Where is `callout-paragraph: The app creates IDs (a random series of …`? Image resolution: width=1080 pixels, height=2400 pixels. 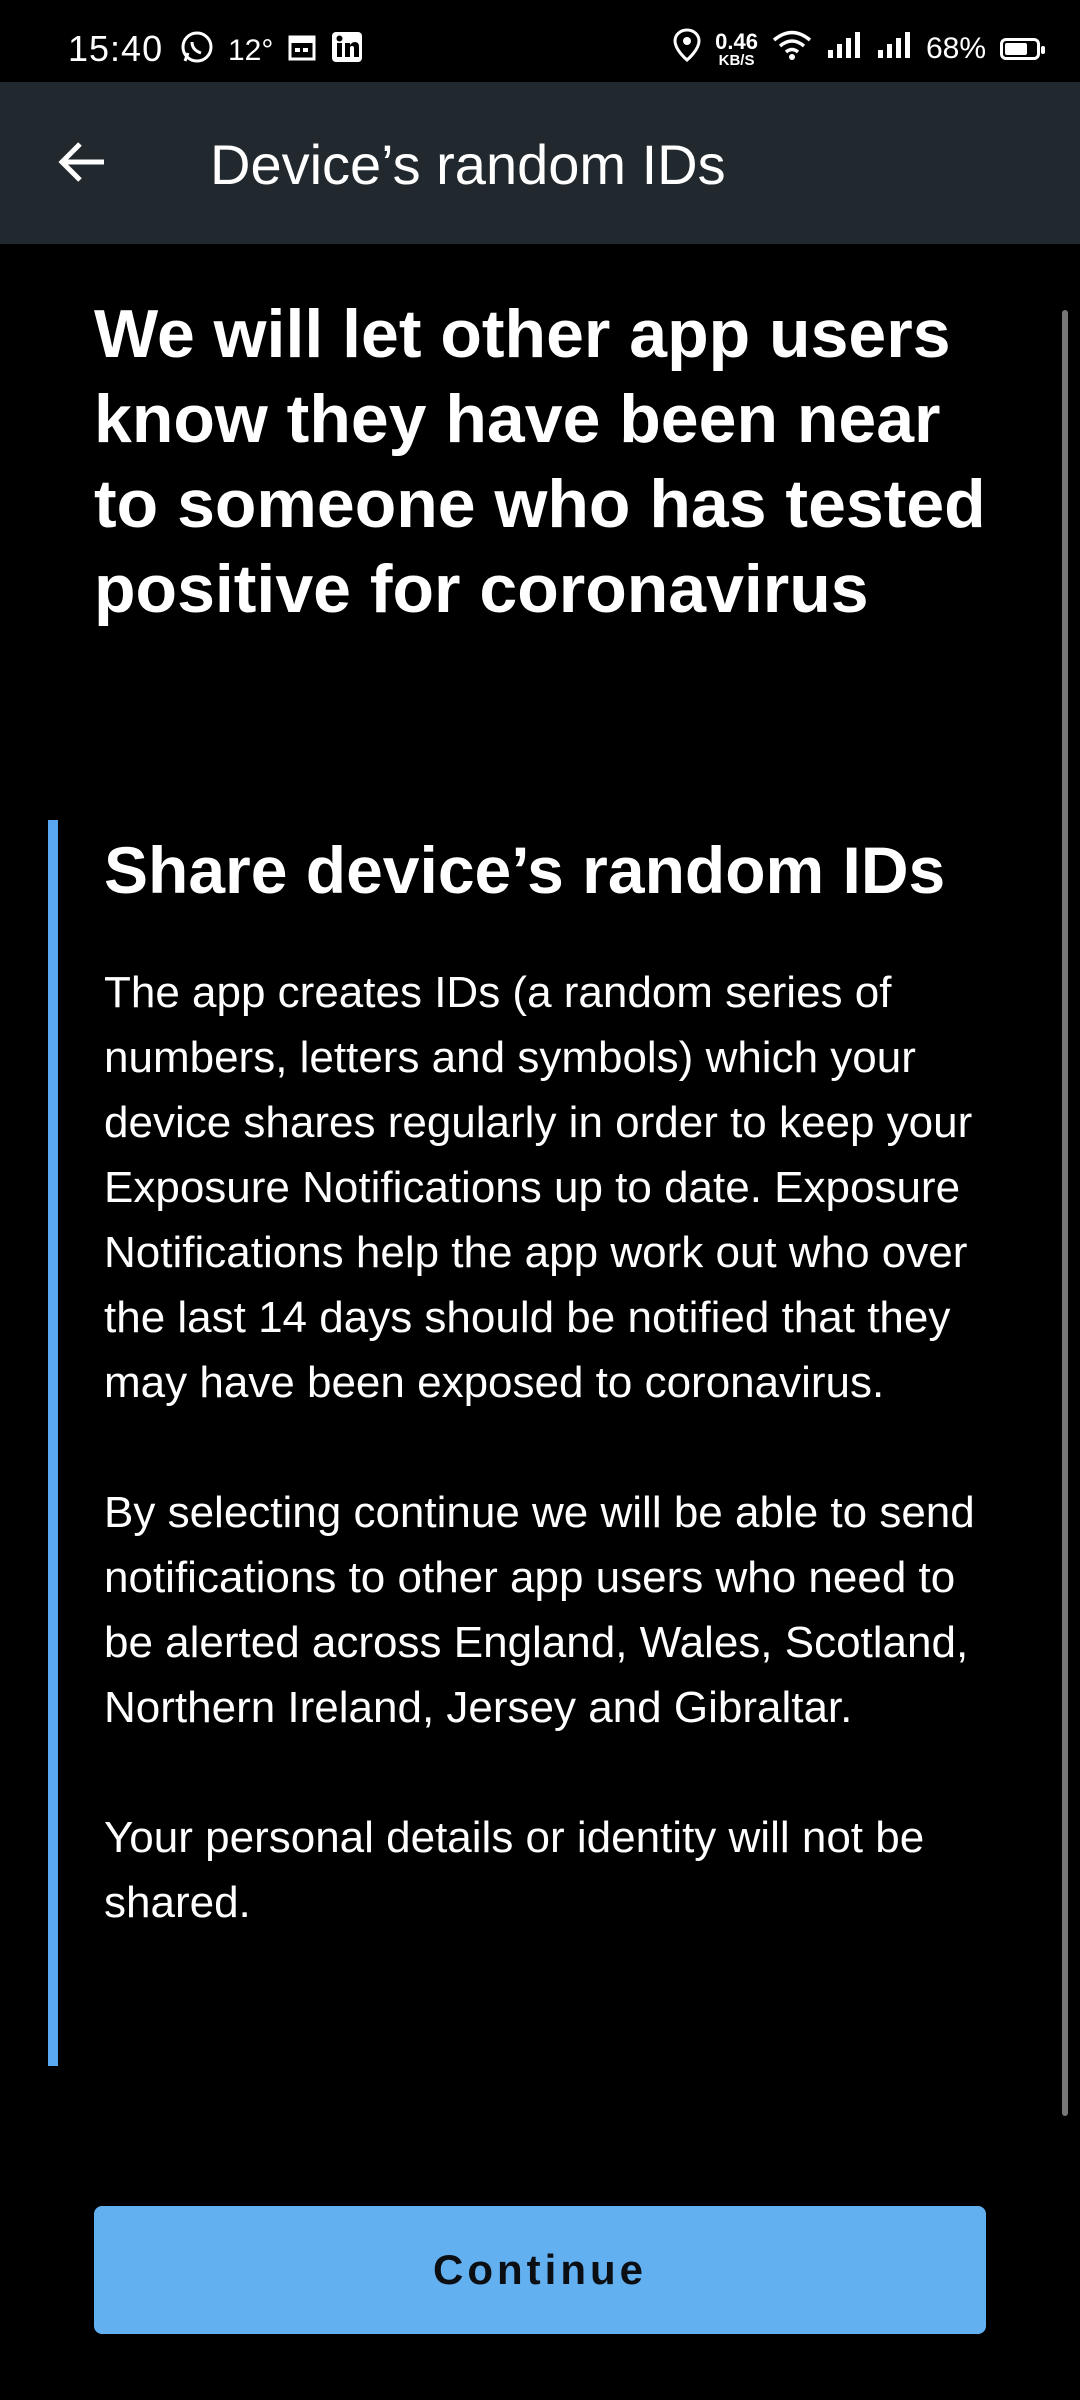
callout-paragraph: The app creates IDs (a random series of … is located at coordinates (538, 1187).